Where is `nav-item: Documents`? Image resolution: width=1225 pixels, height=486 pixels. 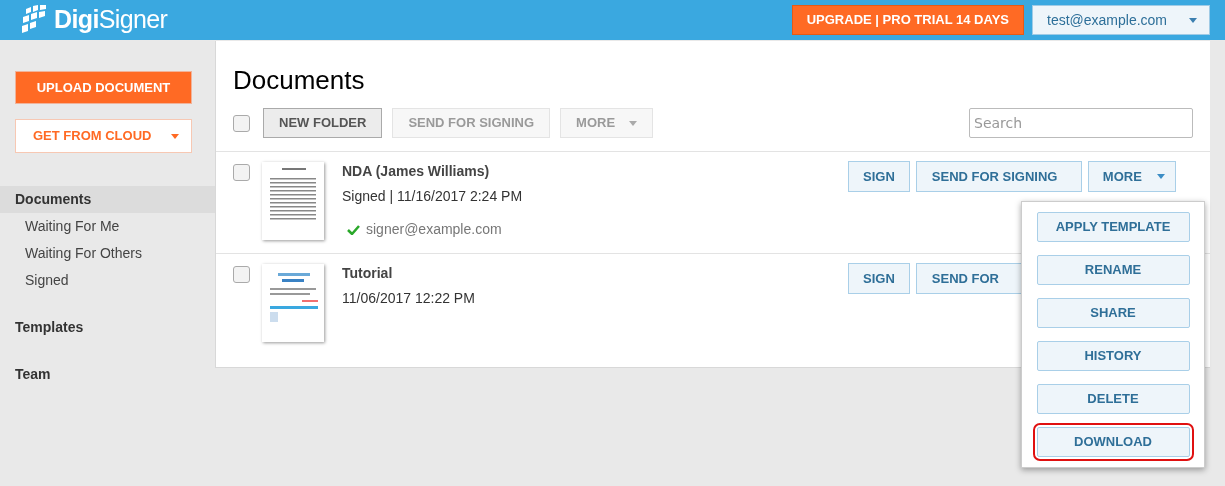
nav-item: Documents is located at coordinates (107, 199).